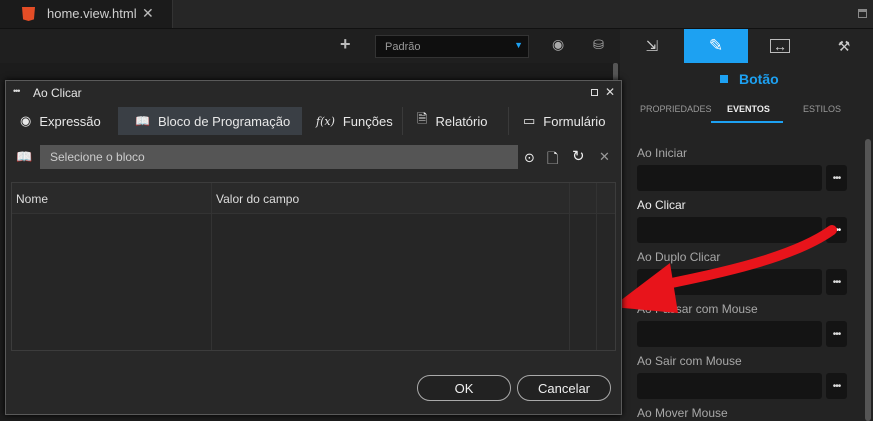 This screenshot has height=421, width=873. I want to click on event-more-button-on-mouse-out: •••, so click(836, 386).